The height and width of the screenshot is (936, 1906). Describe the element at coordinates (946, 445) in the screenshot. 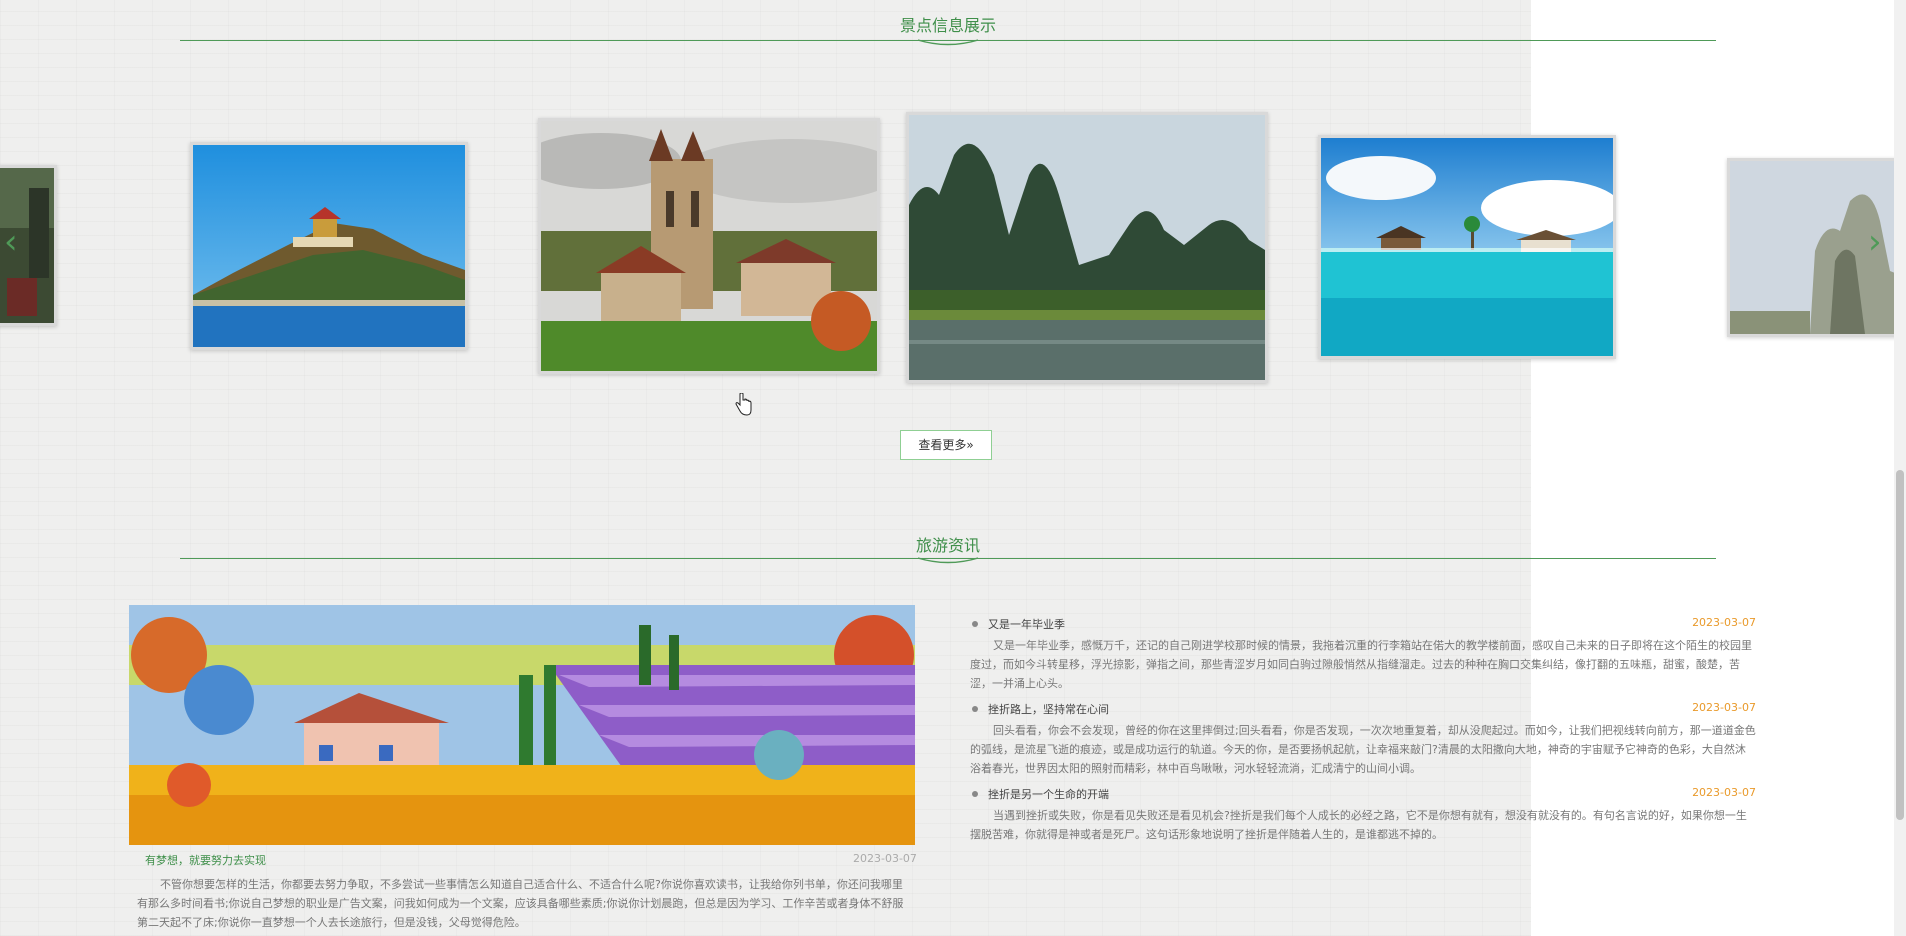

I see `view-more-button: 查看更多»` at that location.